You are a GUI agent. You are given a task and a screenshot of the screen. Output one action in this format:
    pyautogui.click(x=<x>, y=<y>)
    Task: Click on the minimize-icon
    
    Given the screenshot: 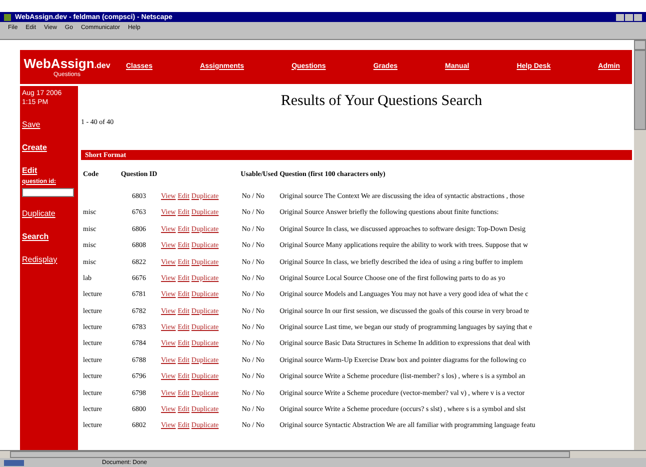 What is the action you would take?
    pyautogui.click(x=620, y=17)
    